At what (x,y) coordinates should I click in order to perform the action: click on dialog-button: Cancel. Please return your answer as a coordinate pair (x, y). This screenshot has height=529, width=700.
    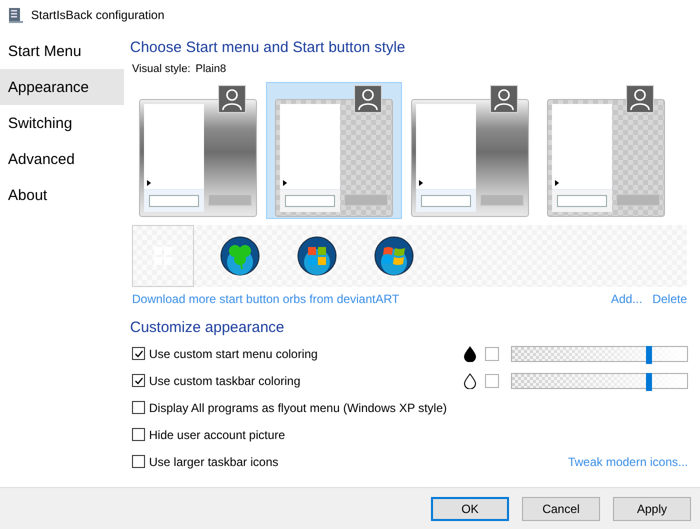
    Looking at the image, I should click on (561, 508).